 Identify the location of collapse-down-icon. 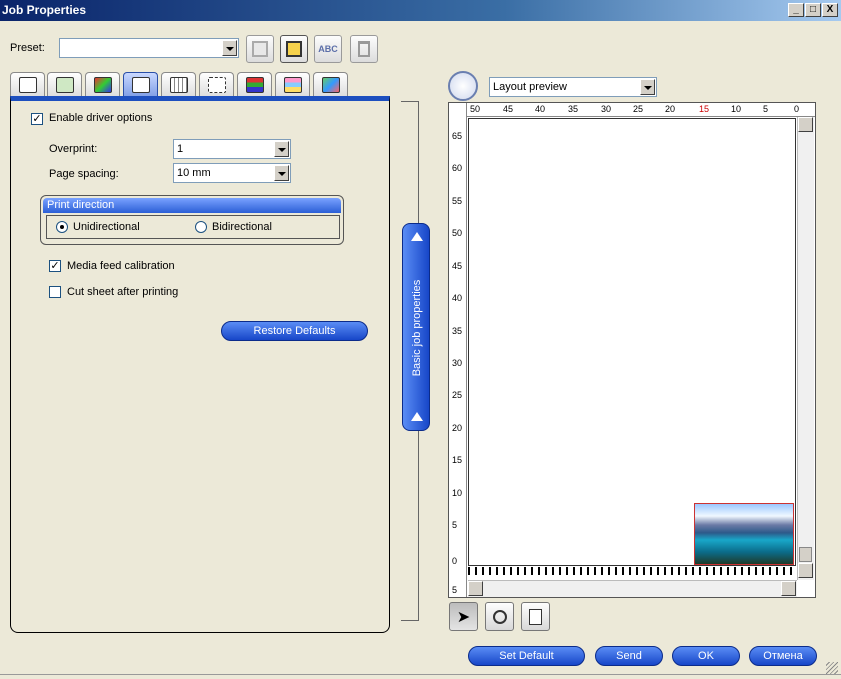
(417, 416).